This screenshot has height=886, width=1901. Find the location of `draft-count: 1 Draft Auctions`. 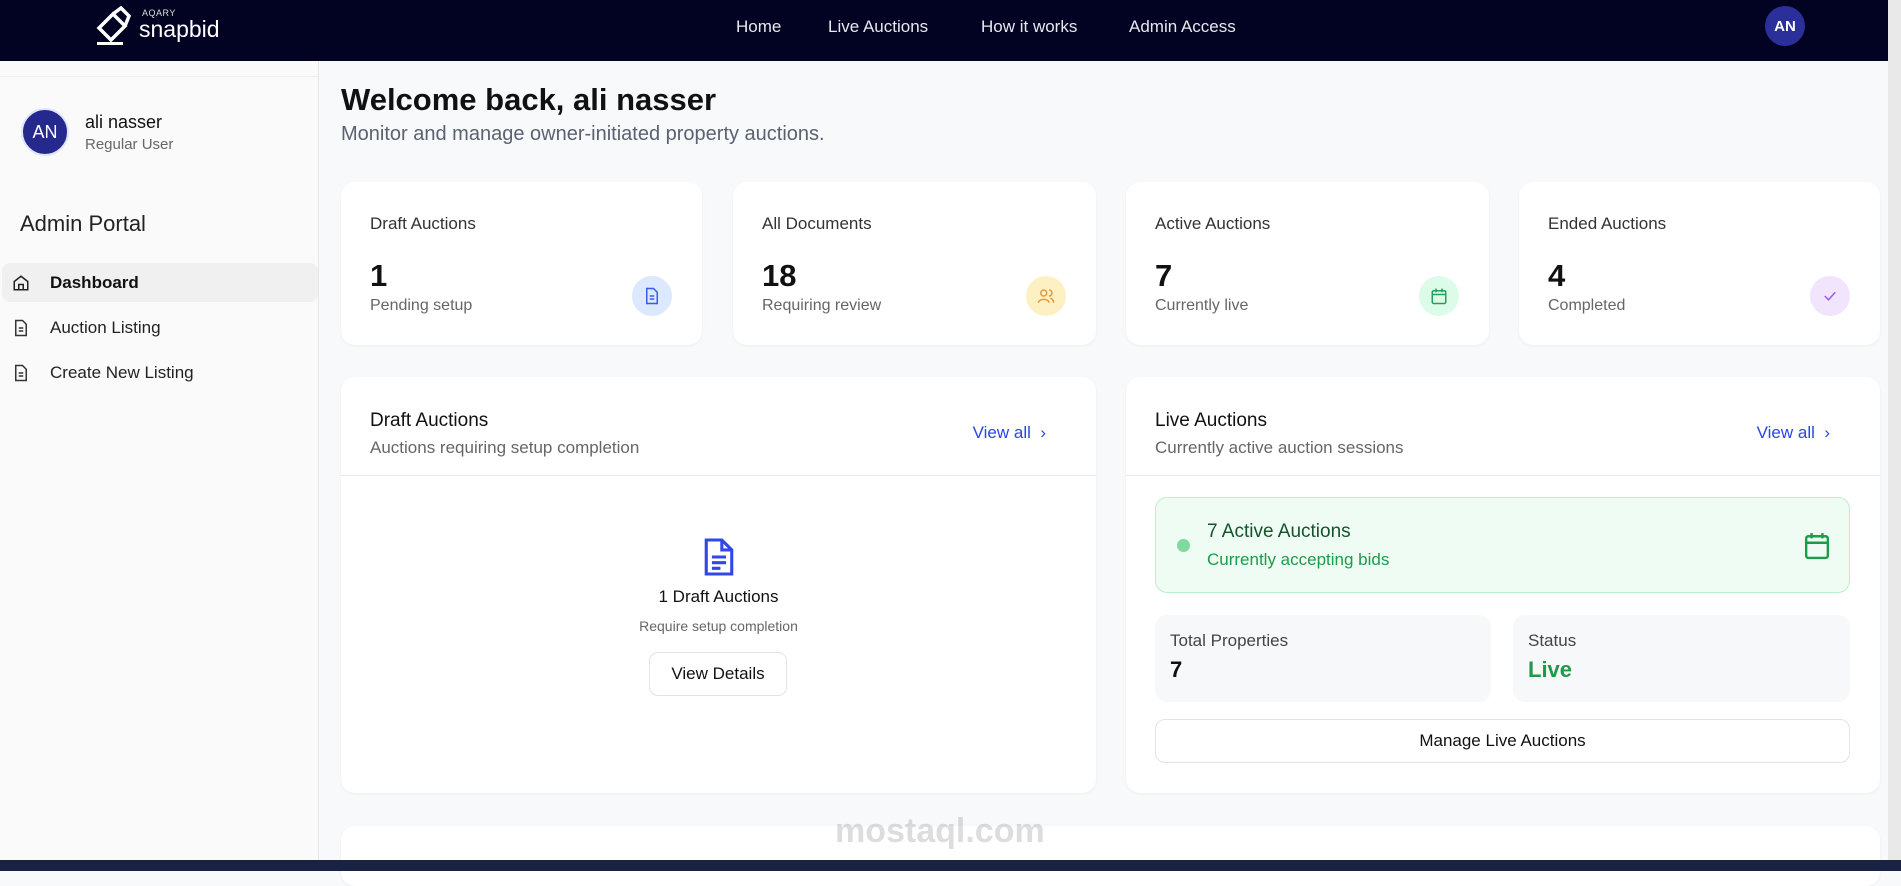

draft-count: 1 Draft Auctions is located at coordinates (718, 596).